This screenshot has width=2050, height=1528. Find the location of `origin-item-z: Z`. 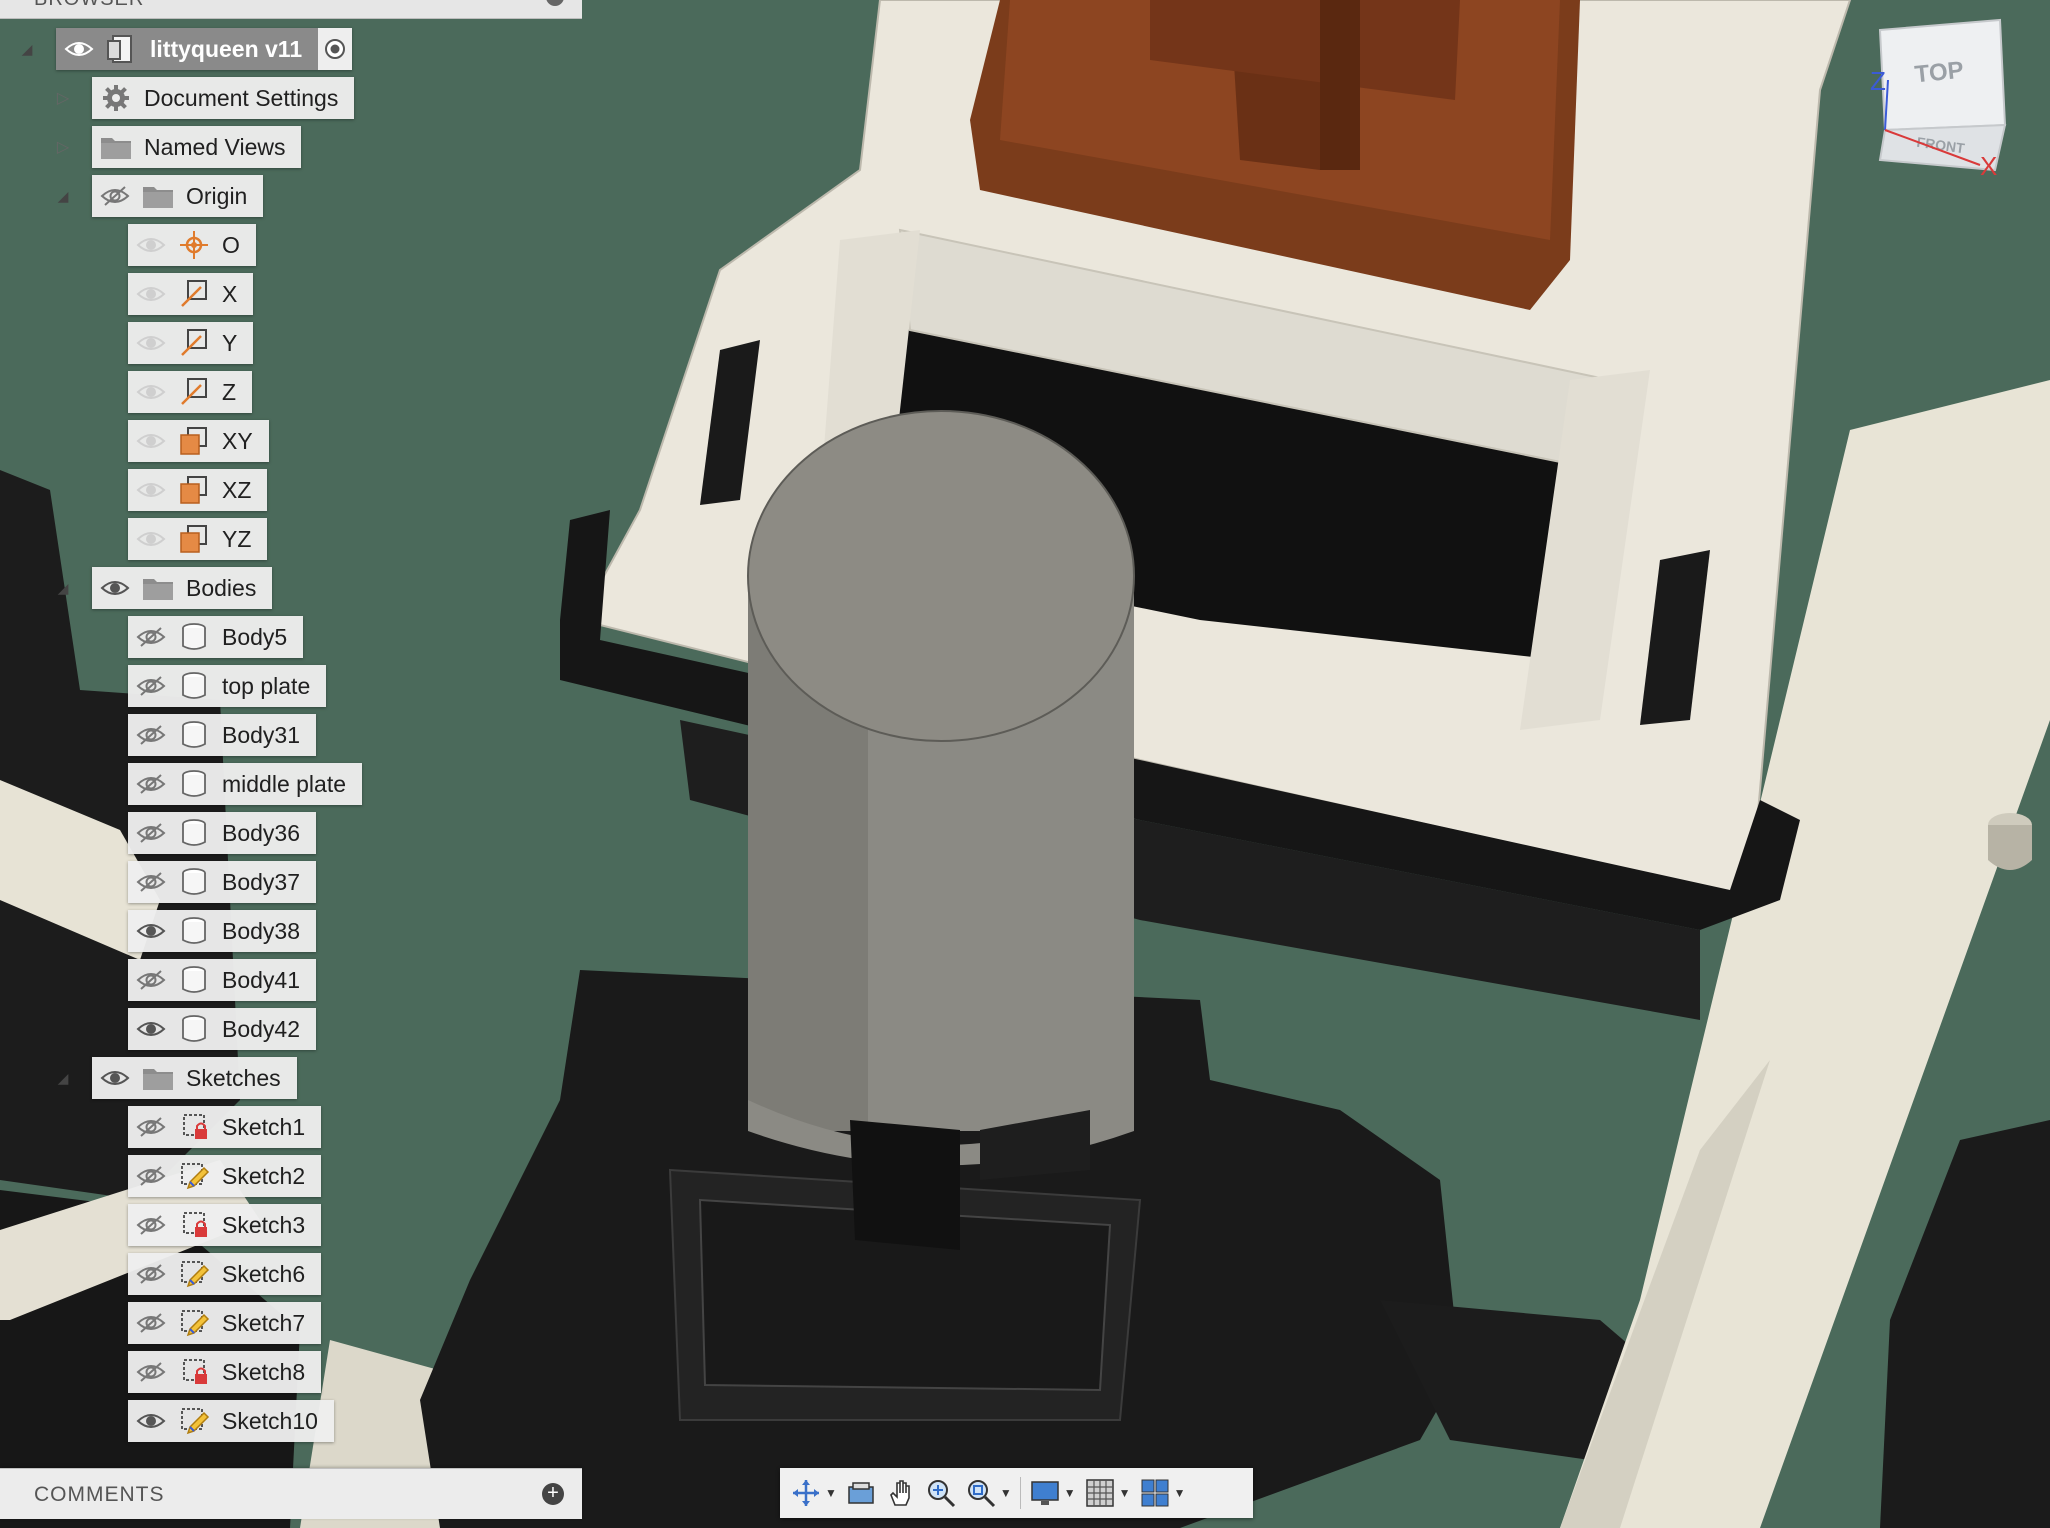

origin-item-z: Z is located at coordinates (300, 392).